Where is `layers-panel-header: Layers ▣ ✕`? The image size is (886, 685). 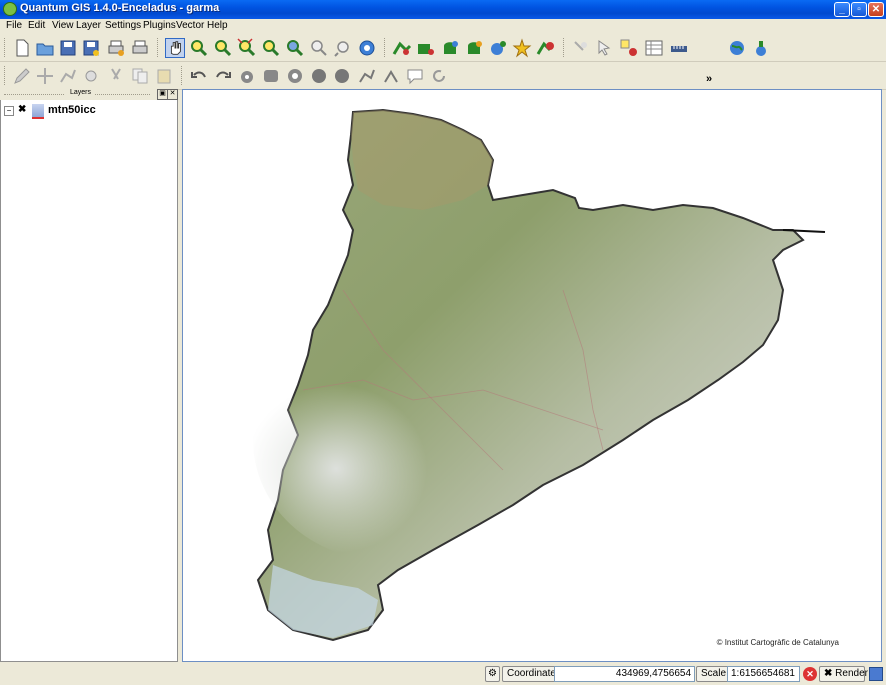
layers-panel-header: Layers ▣ ✕ is located at coordinates (89, 94).